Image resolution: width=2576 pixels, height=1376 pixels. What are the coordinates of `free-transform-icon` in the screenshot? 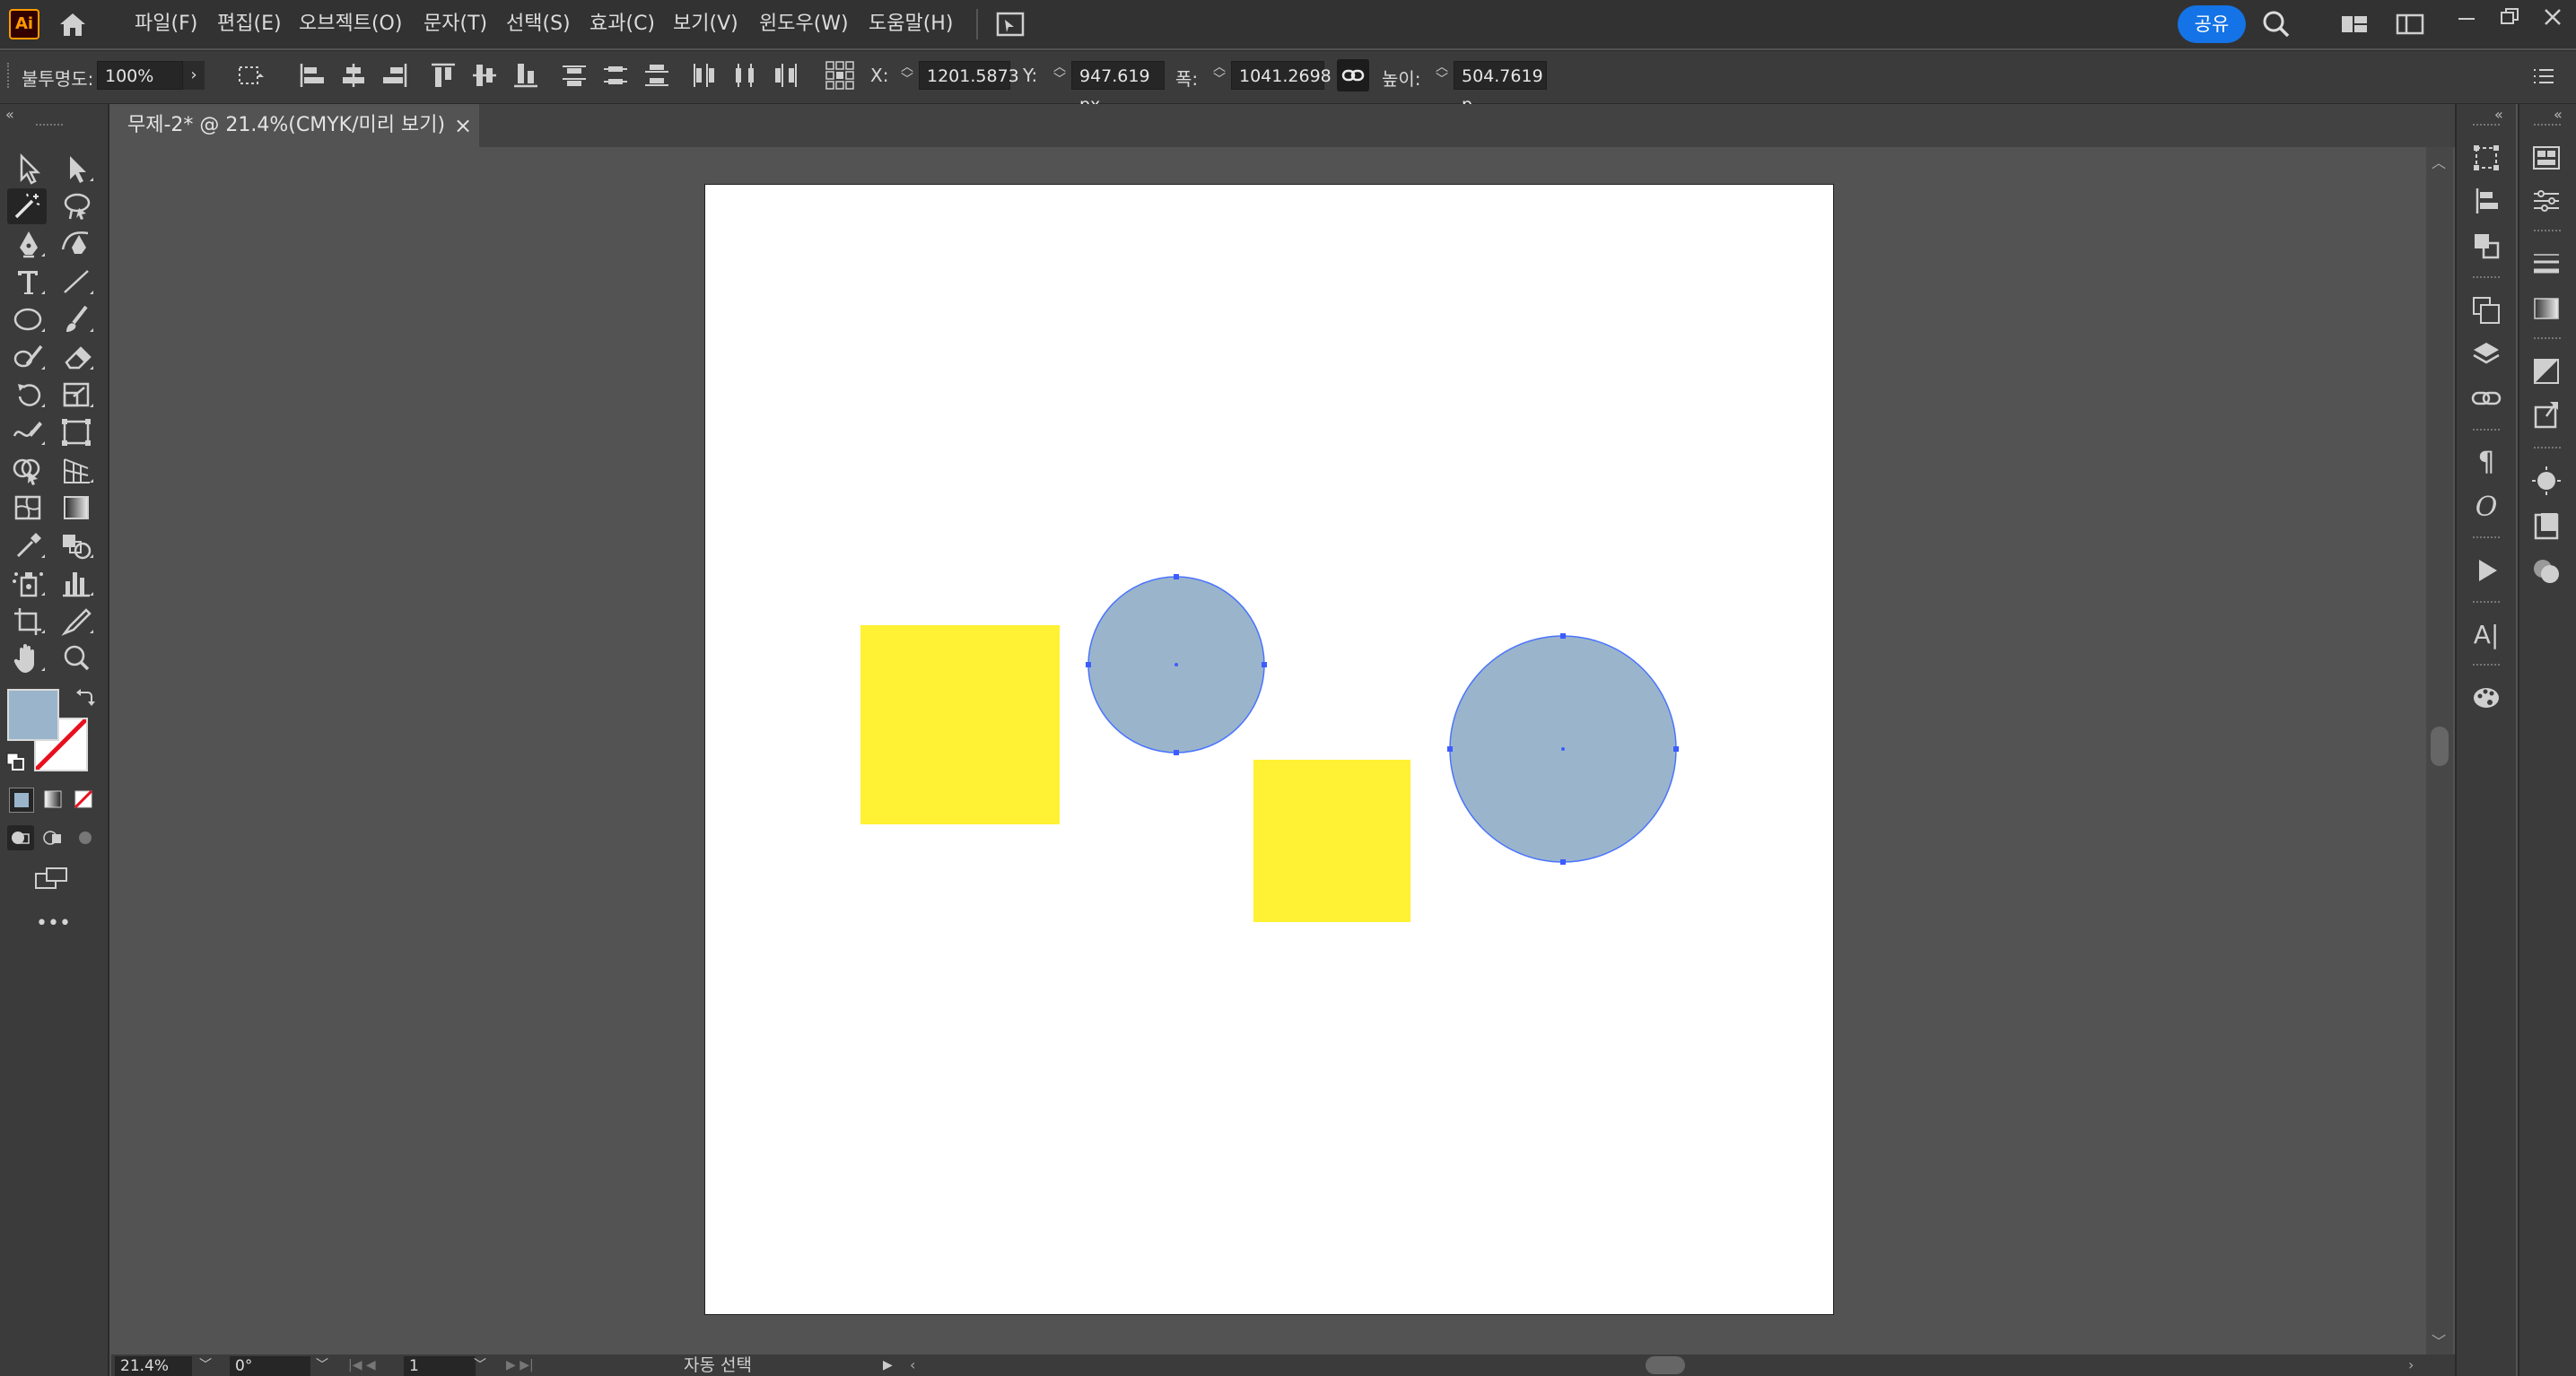 It's located at (77, 432).